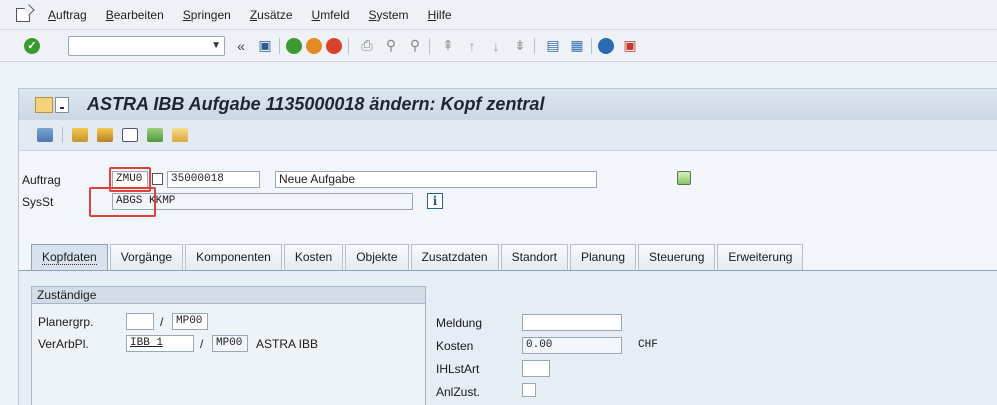 The width and height of the screenshot is (997, 405). Describe the element at coordinates (455, 346) in the screenshot. I see `kosten-label: Kosten` at that location.